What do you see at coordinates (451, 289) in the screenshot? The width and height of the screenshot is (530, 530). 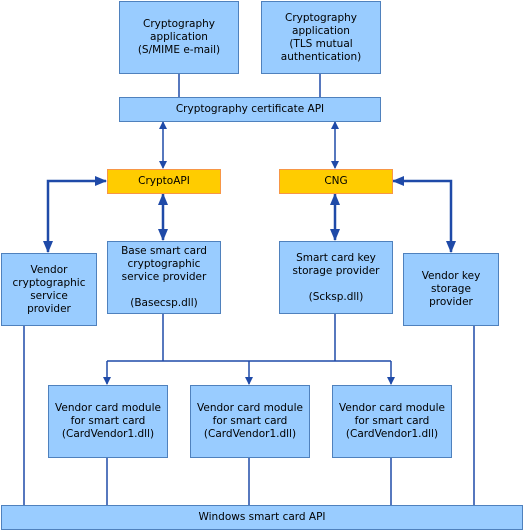 I see `node-vendor-ksp: Vendor key storage provider` at bounding box center [451, 289].